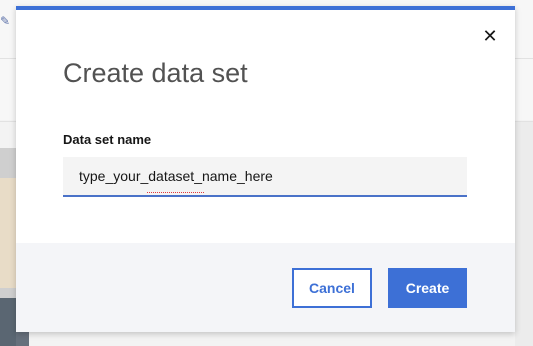  What do you see at coordinates (427, 288) in the screenshot?
I see `create-button: Create` at bounding box center [427, 288].